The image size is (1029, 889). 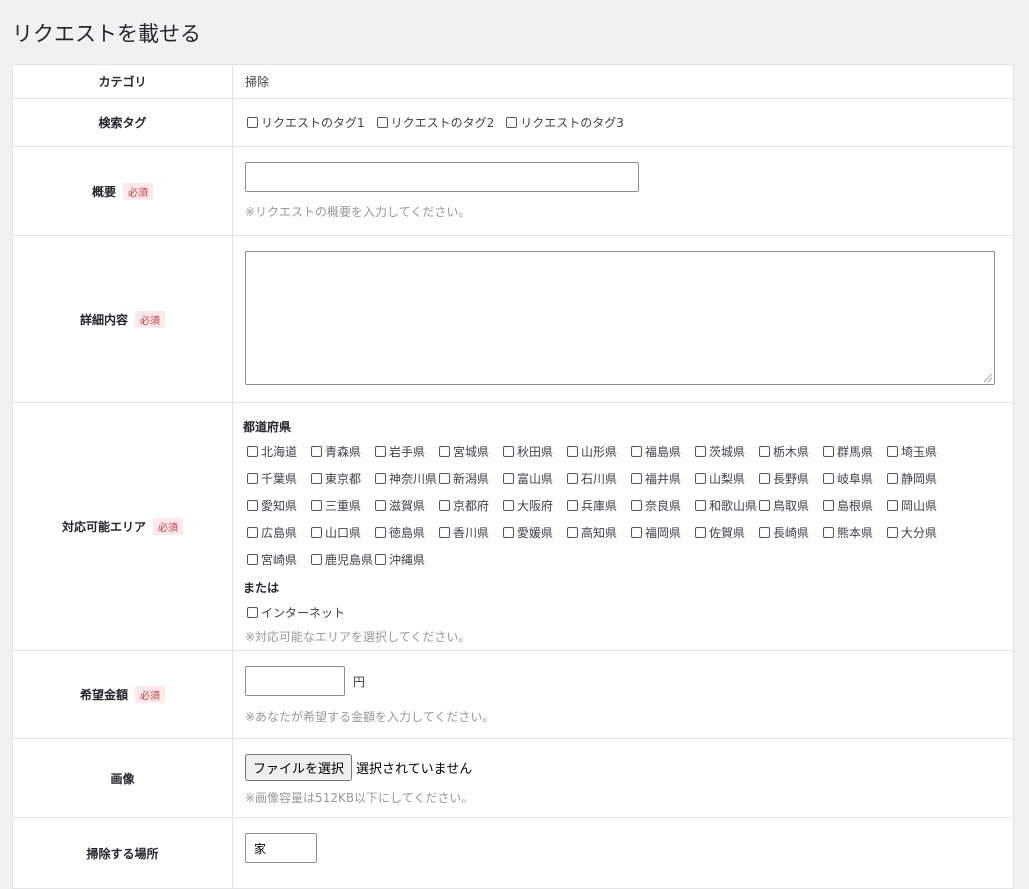 What do you see at coordinates (407, 532) in the screenshot?
I see `prefecture-checkbox: 徳島県` at bounding box center [407, 532].